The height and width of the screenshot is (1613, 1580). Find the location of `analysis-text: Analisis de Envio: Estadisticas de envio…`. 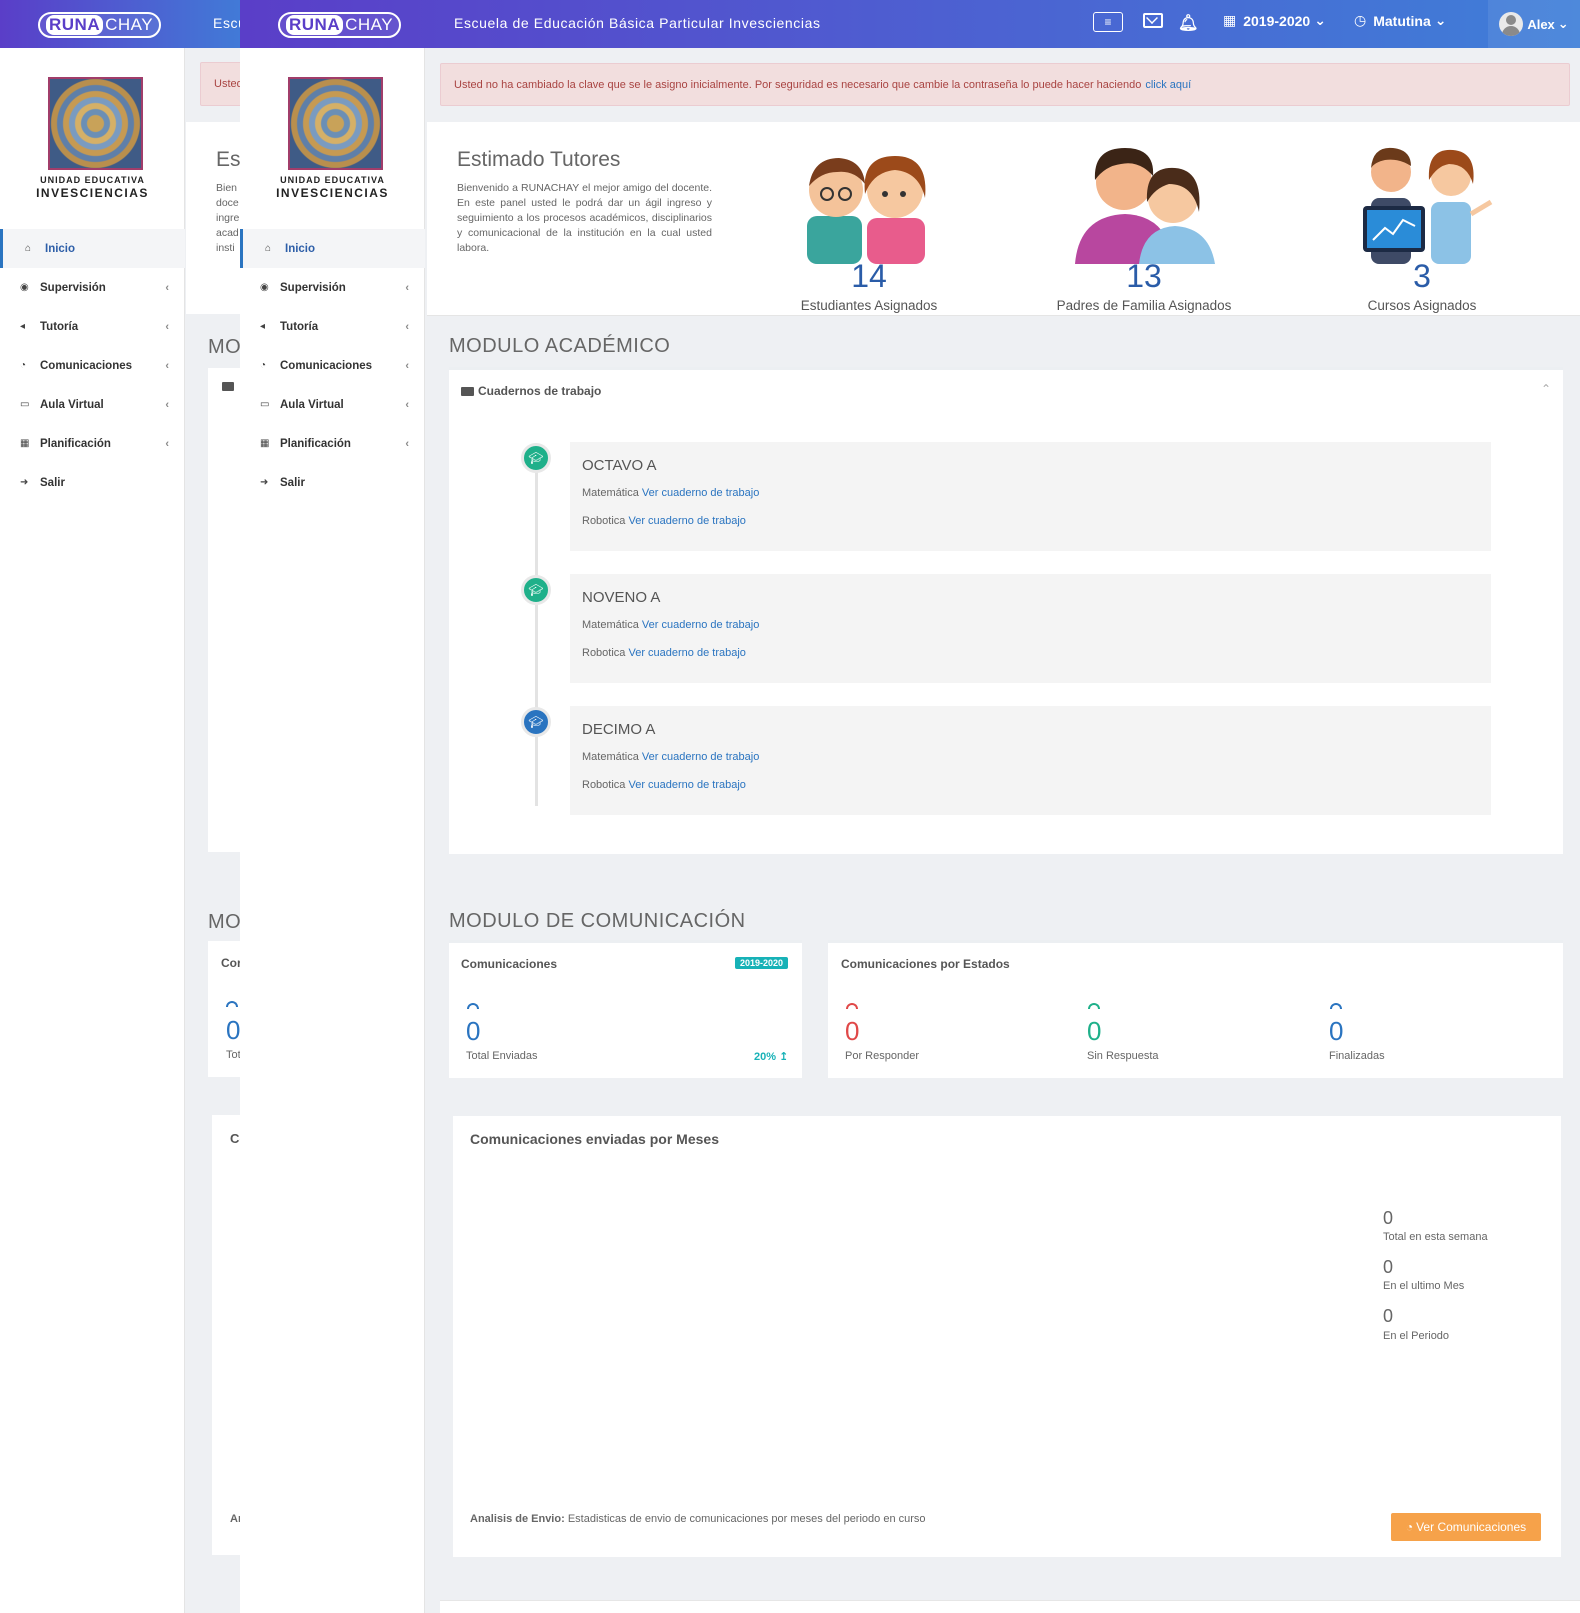

analysis-text: Analisis de Envio: Estadisticas de envio… is located at coordinates (698, 1519).